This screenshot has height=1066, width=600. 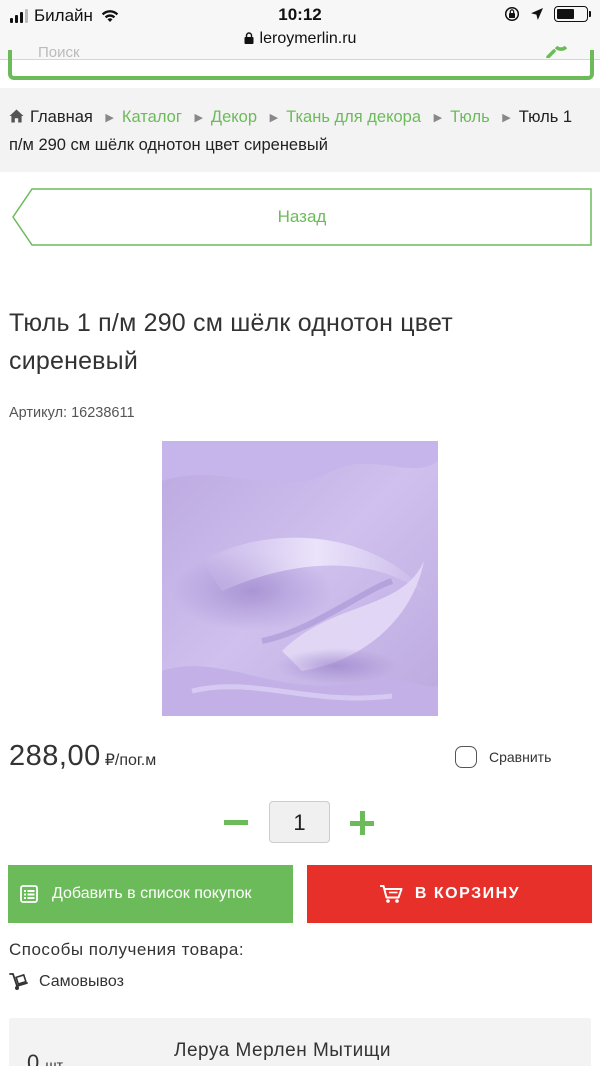 I want to click on address-bar: leroymerlin.ru, so click(x=300, y=39).